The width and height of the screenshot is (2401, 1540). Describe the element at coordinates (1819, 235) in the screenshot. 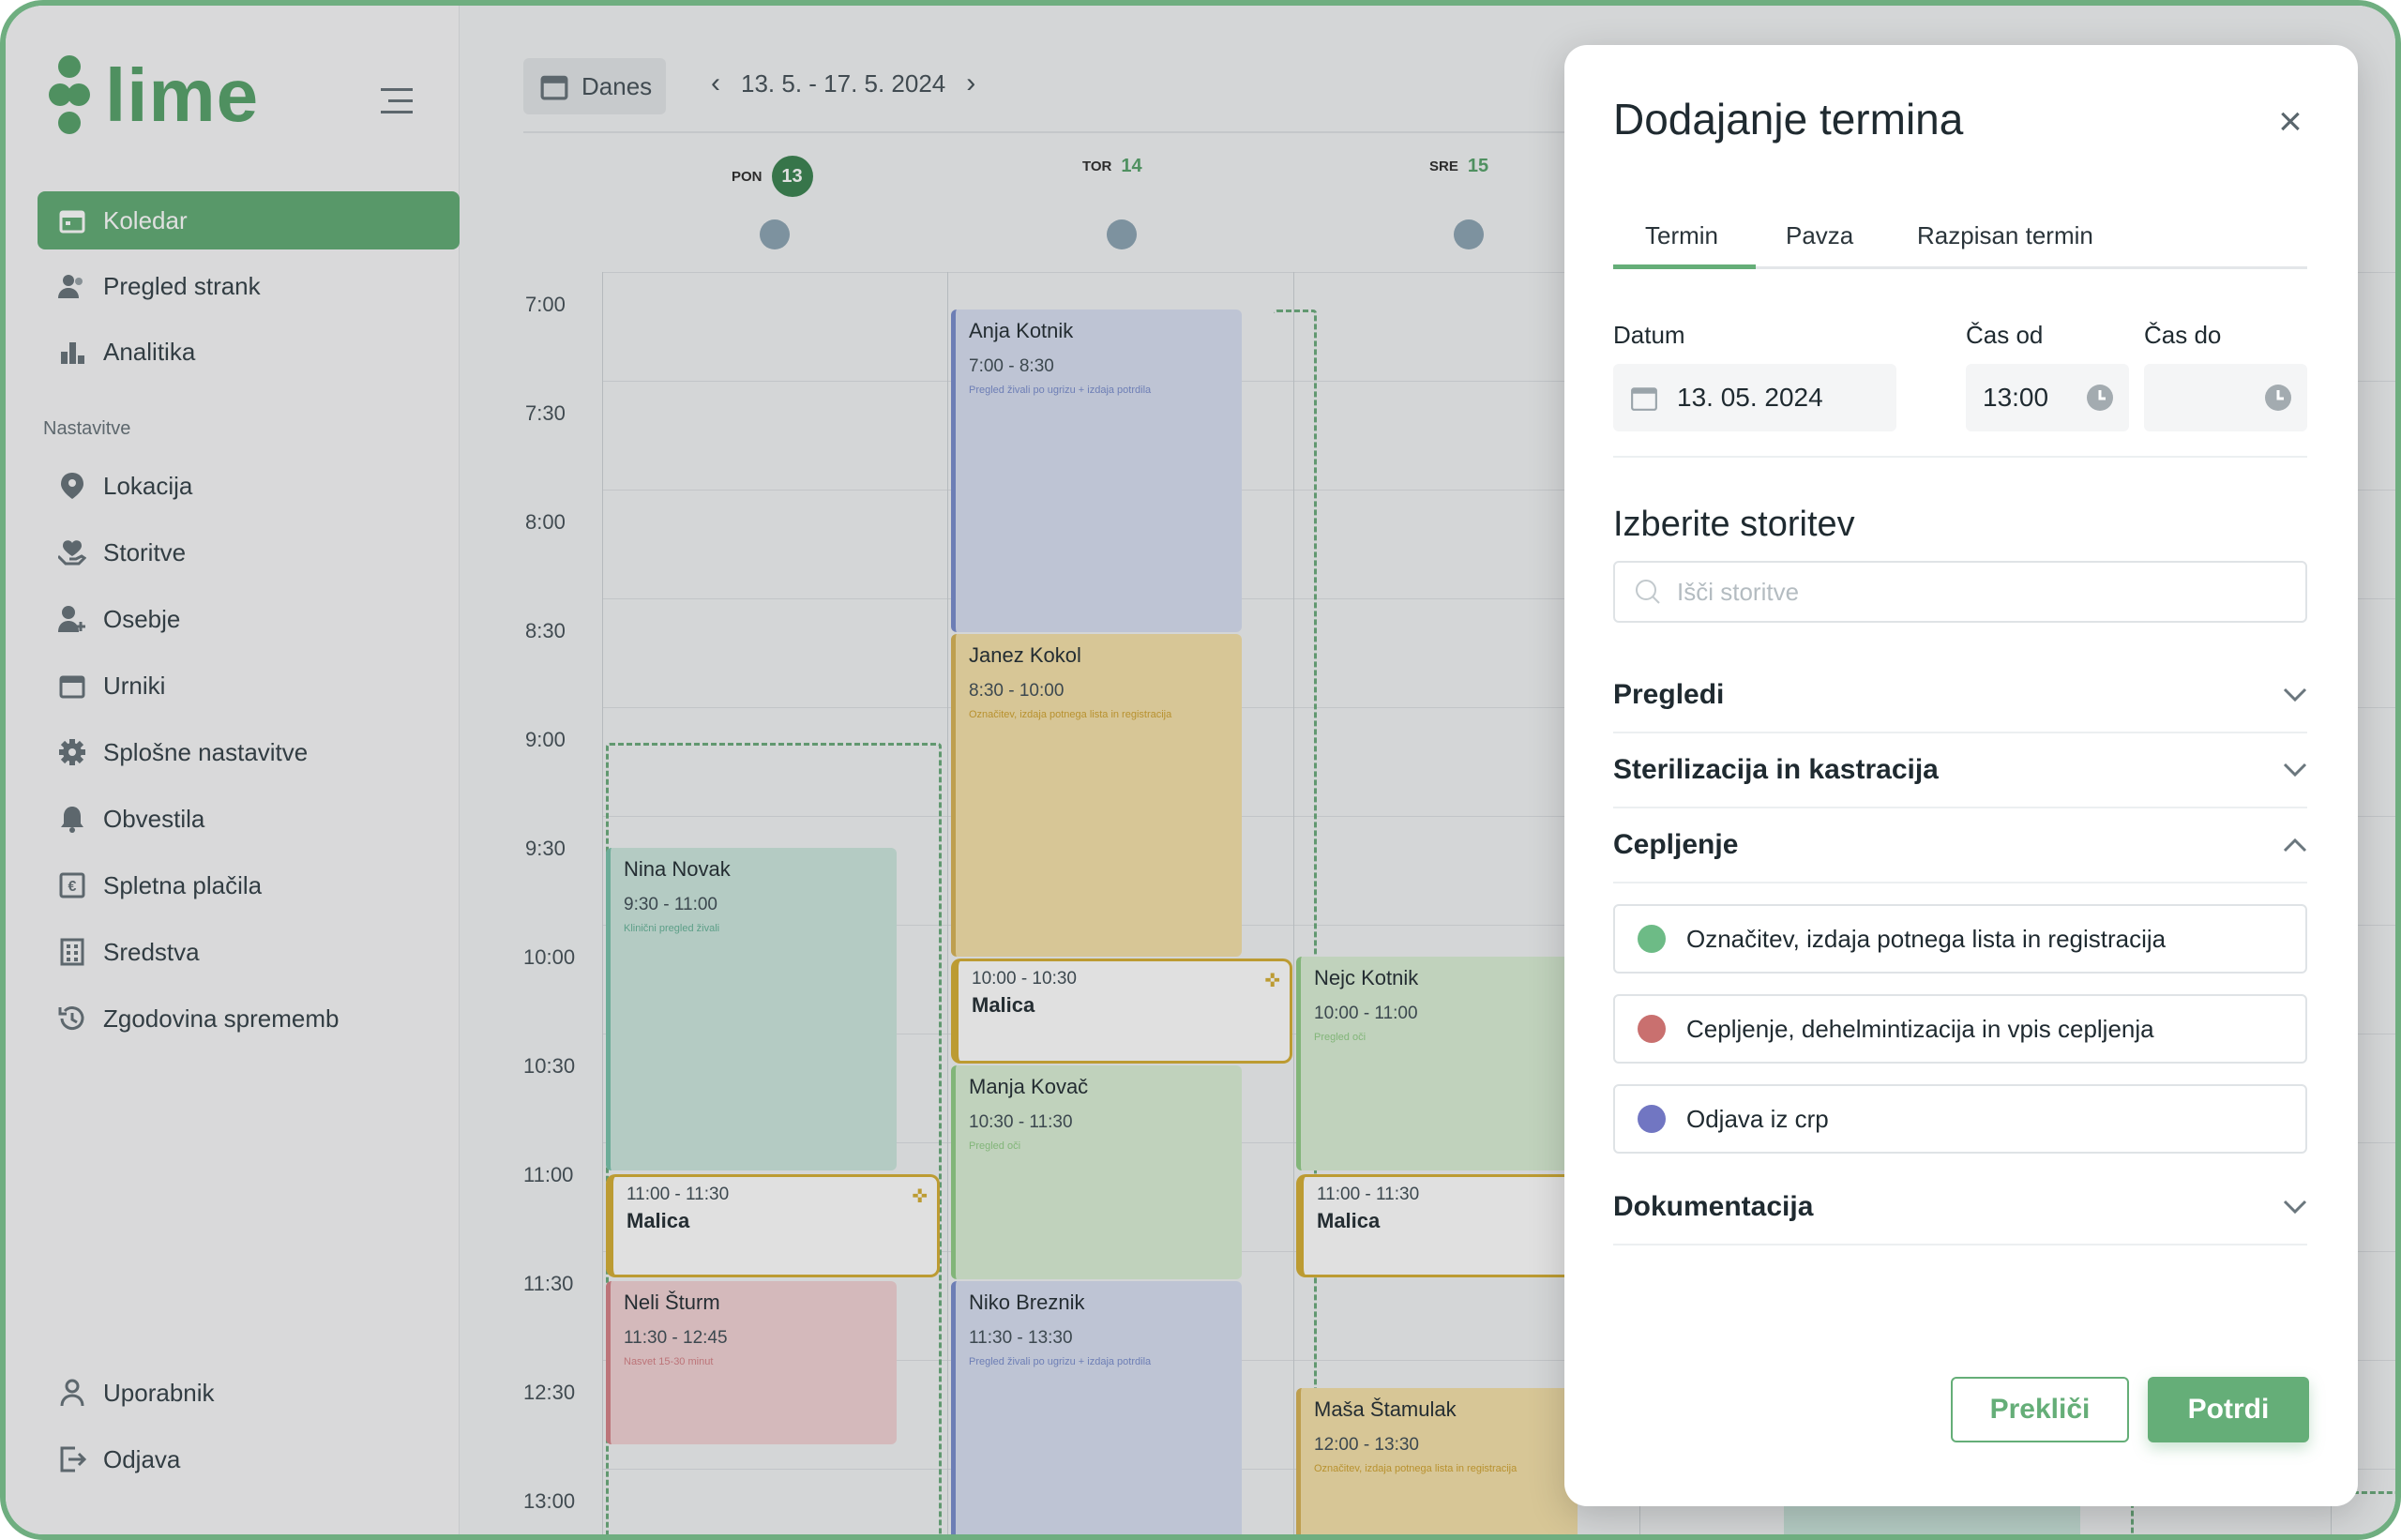

I see `tab-pavza: Pavza` at that location.